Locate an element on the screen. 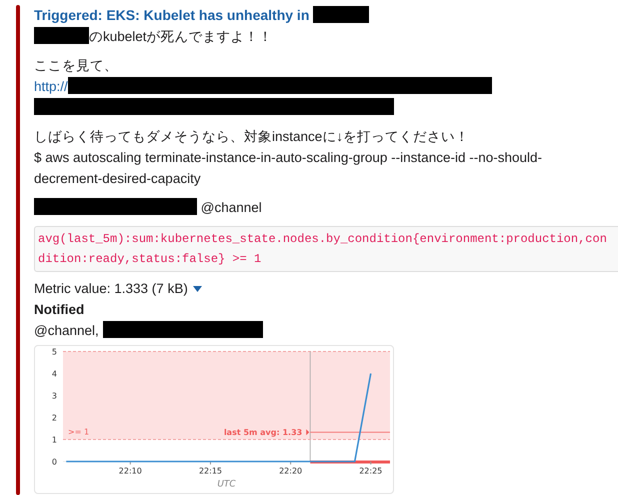 The width and height of the screenshot is (618, 495). x-tick-label: 22:15 is located at coordinates (210, 471).